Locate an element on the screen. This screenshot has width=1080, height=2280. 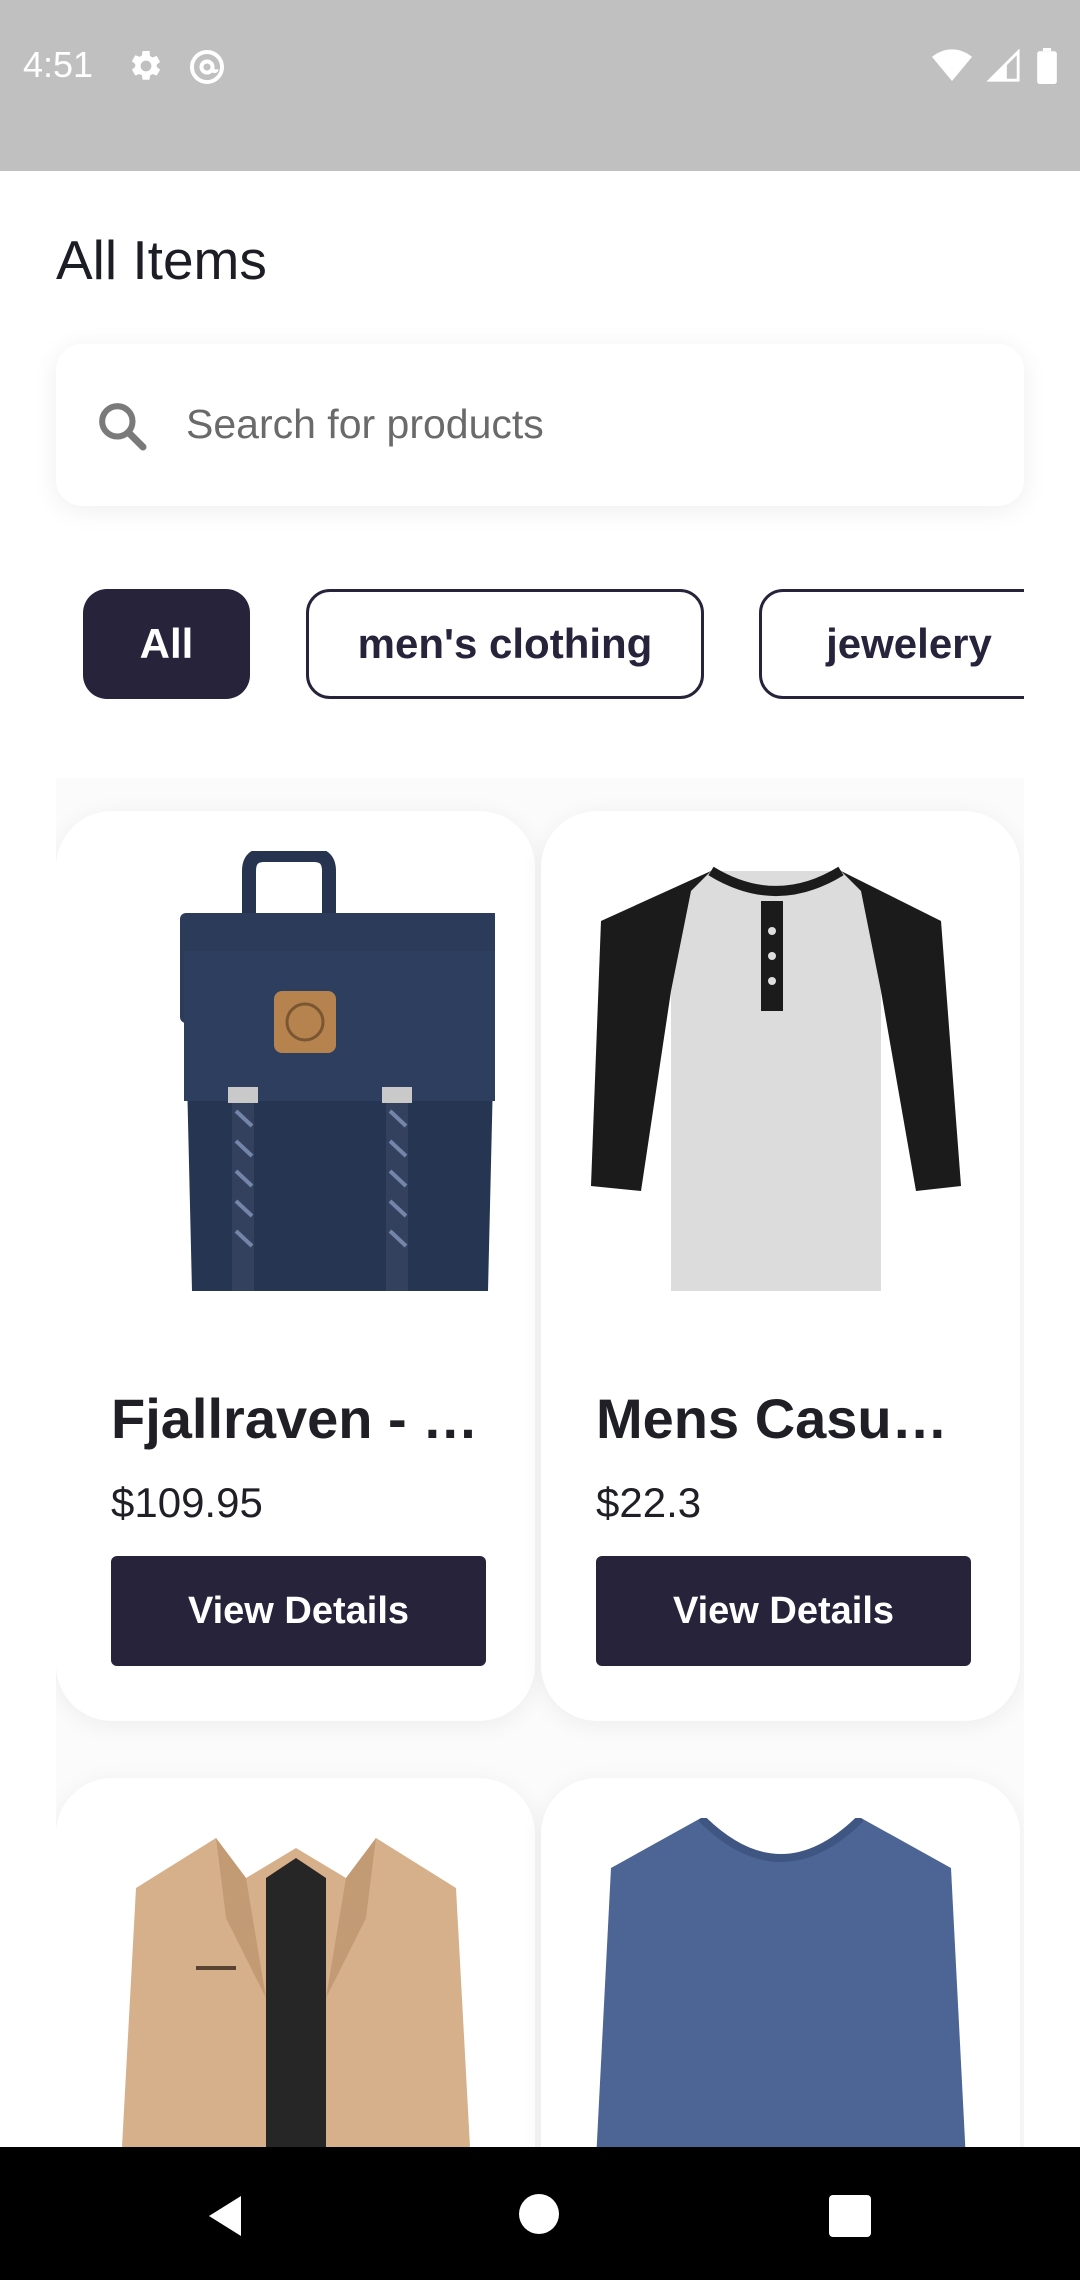
system-nav-bar is located at coordinates (540, 2213).